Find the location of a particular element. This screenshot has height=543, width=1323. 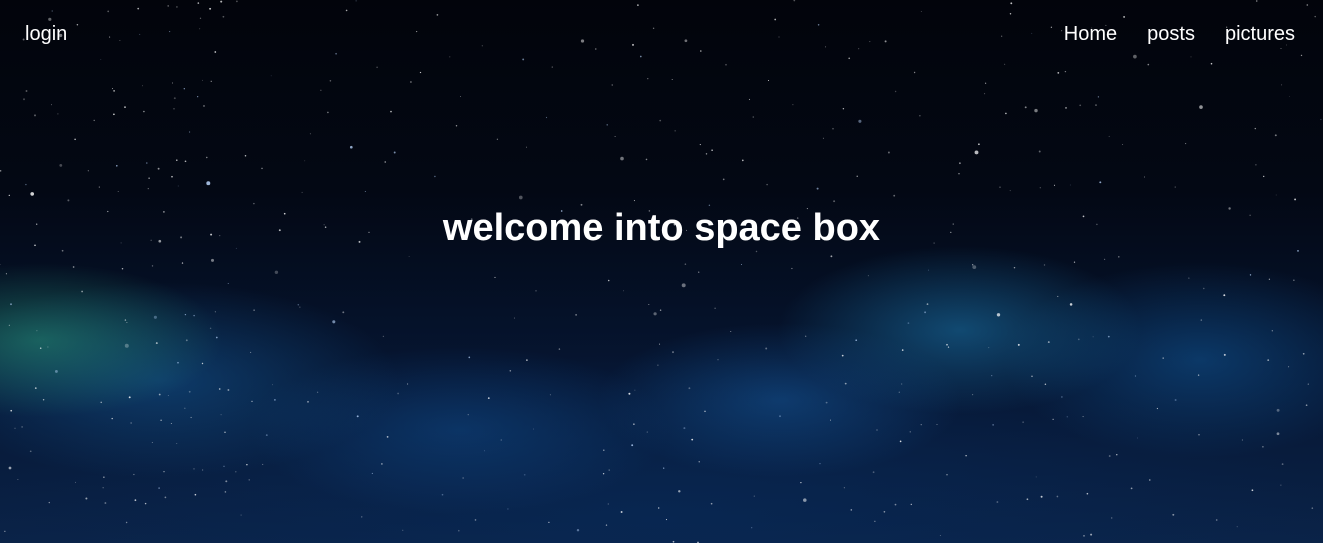

nav-link-posts: posts is located at coordinates (1171, 34).